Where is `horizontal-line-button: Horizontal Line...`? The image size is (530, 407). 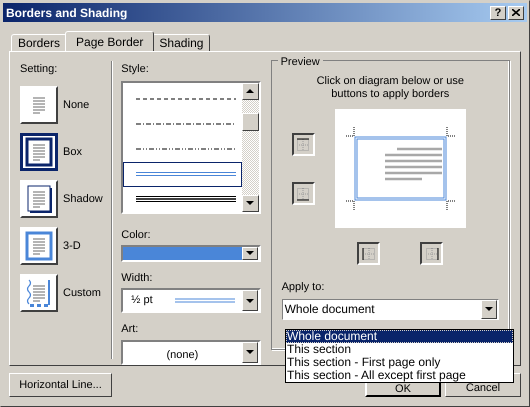 horizontal-line-button: Horizontal Line... is located at coordinates (60, 385).